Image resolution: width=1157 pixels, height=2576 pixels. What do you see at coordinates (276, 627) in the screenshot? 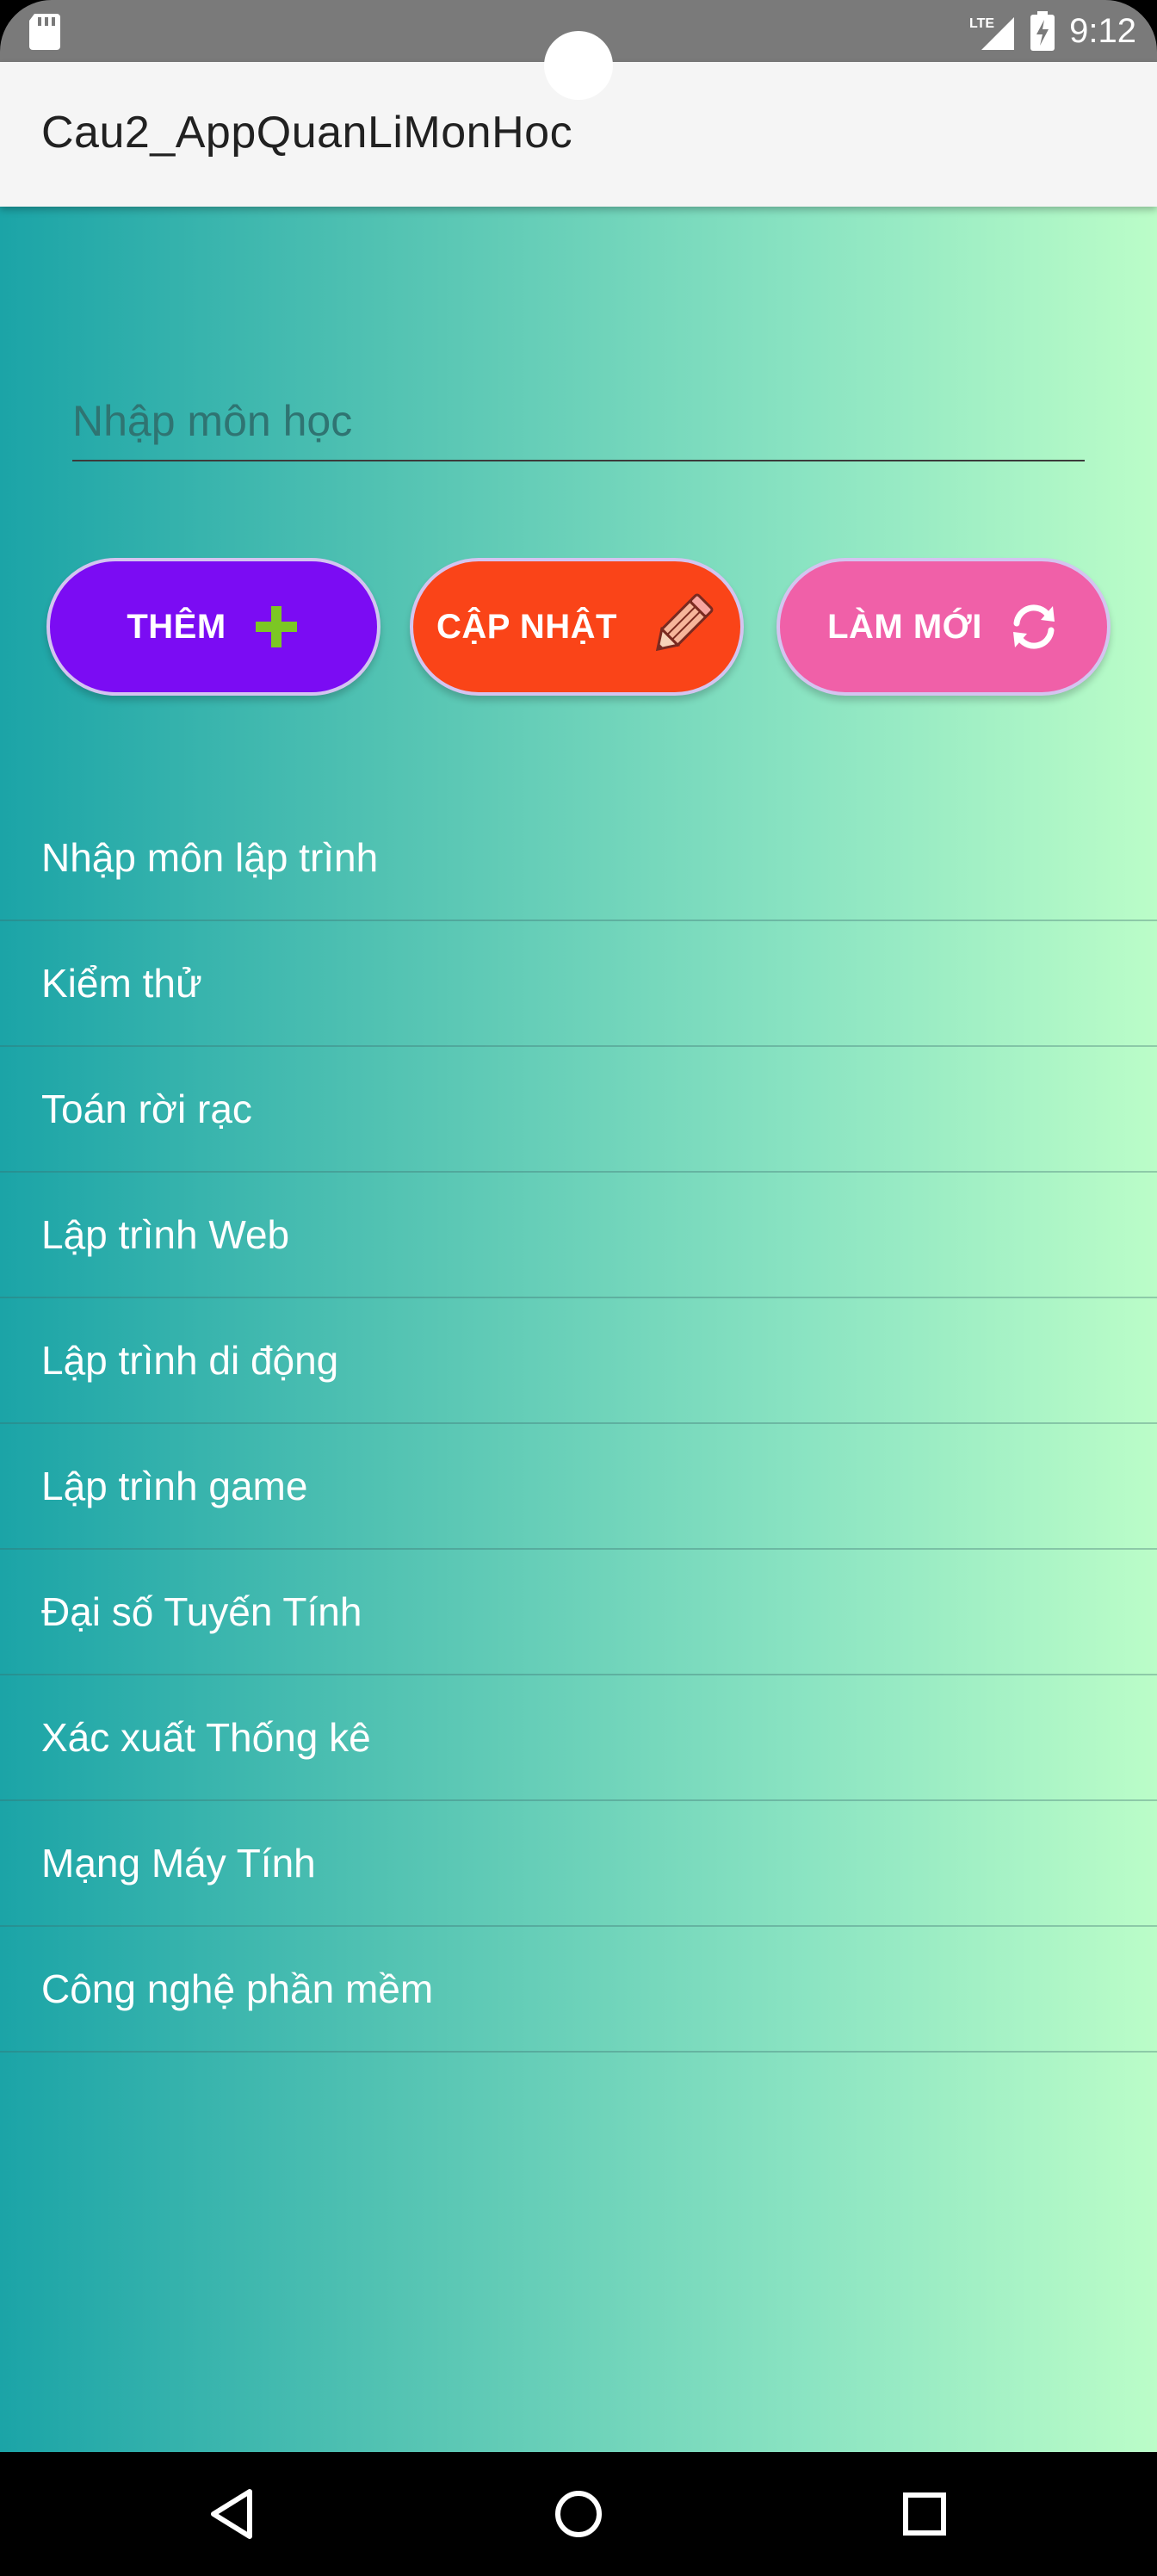
I see `plus-icon` at bounding box center [276, 627].